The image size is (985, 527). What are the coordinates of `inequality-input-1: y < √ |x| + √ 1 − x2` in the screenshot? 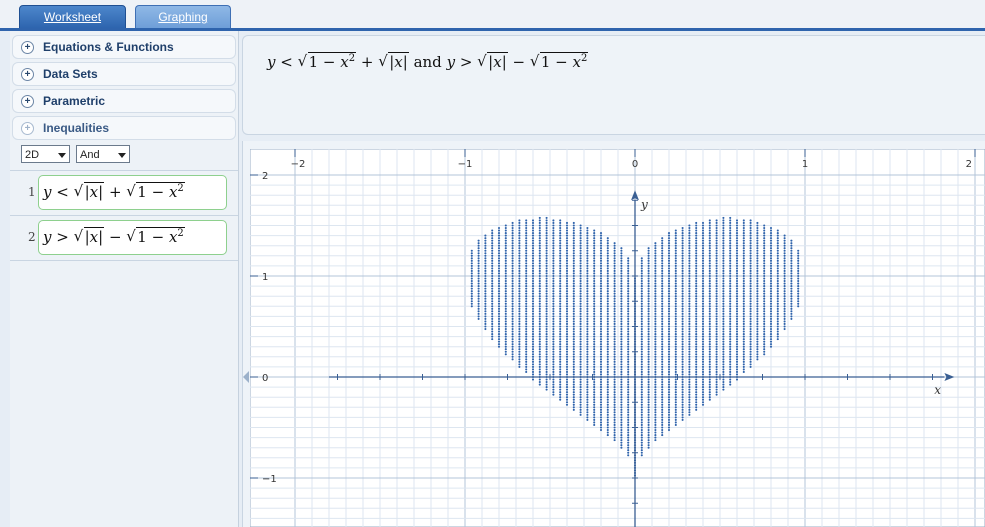 It's located at (132, 192).